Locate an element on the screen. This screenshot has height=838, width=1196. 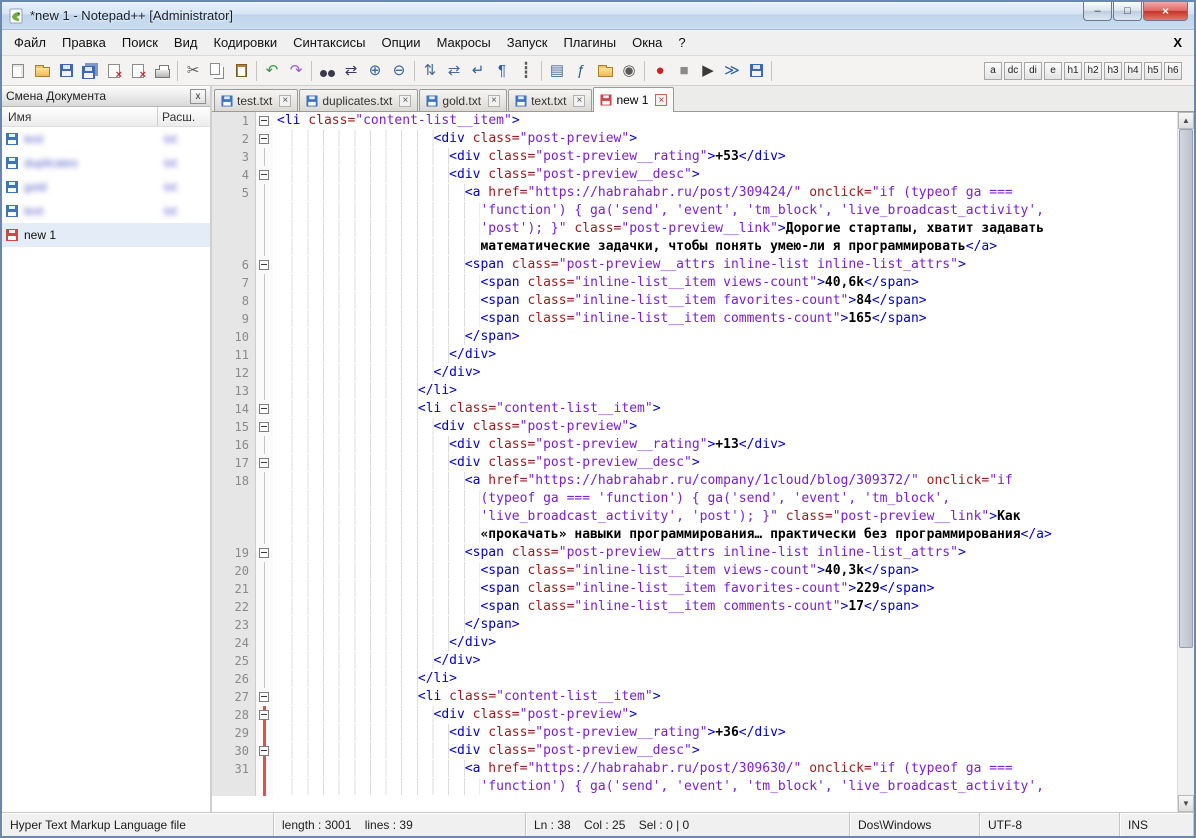
menu-close-icon: X is located at coordinates (1177, 42).